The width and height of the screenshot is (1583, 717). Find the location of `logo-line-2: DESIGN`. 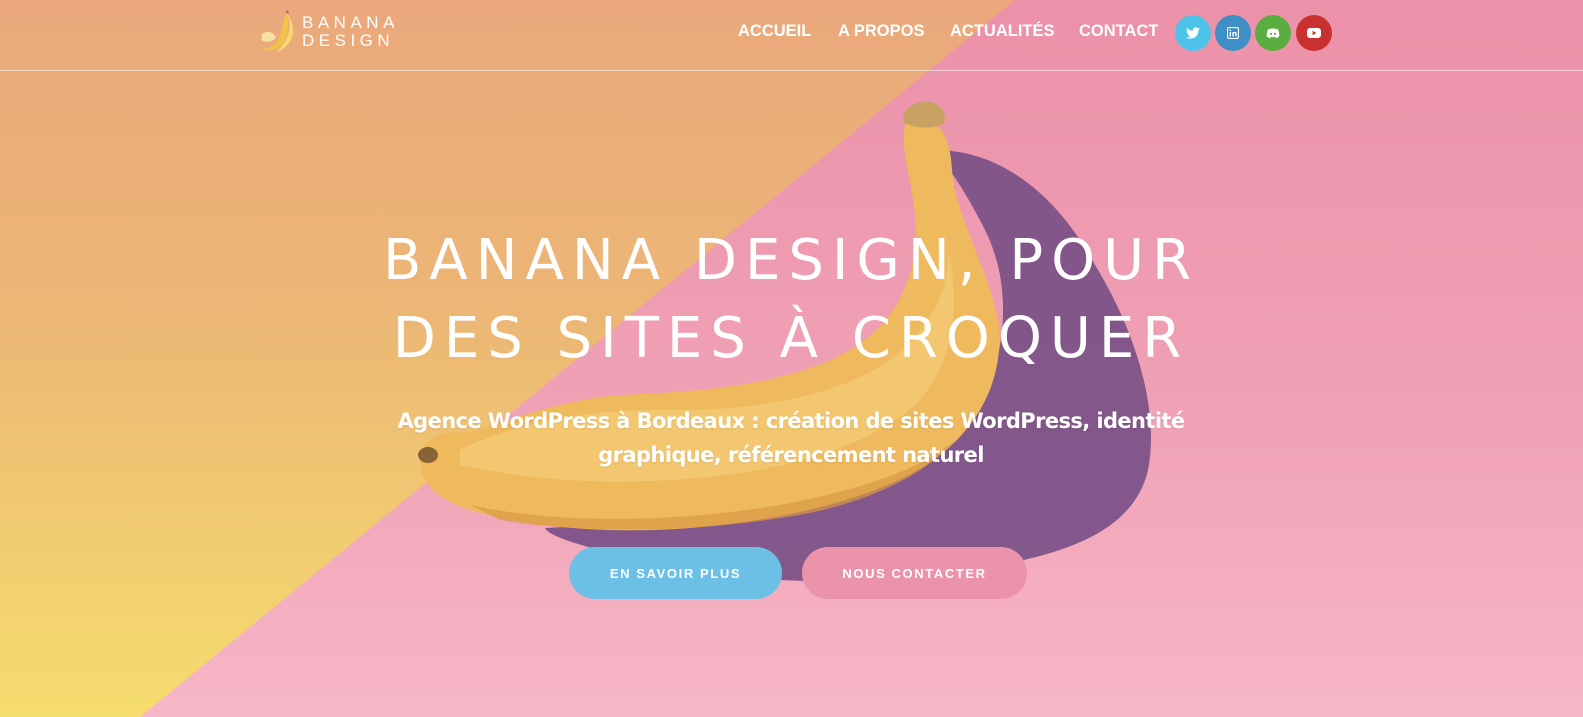

logo-line-2: DESIGN is located at coordinates (348, 40).